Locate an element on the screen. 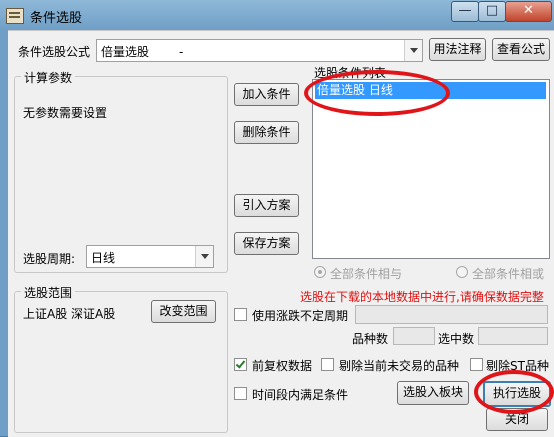 This screenshot has width=554, height=437. add-to-sector-button: 选股入板块 is located at coordinates (433, 393).